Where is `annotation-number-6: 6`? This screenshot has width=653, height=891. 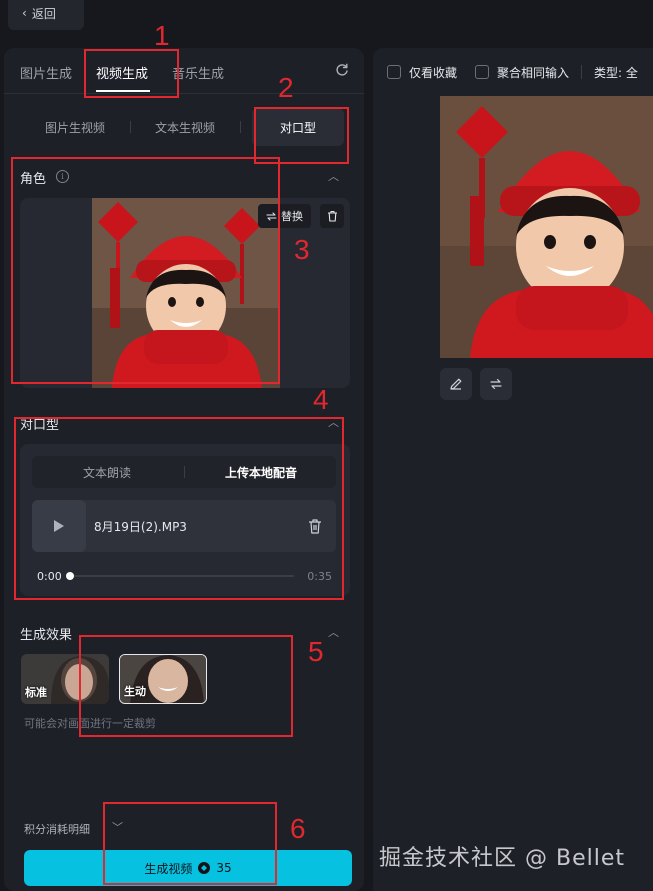
annotation-number-6: 6 is located at coordinates (298, 828).